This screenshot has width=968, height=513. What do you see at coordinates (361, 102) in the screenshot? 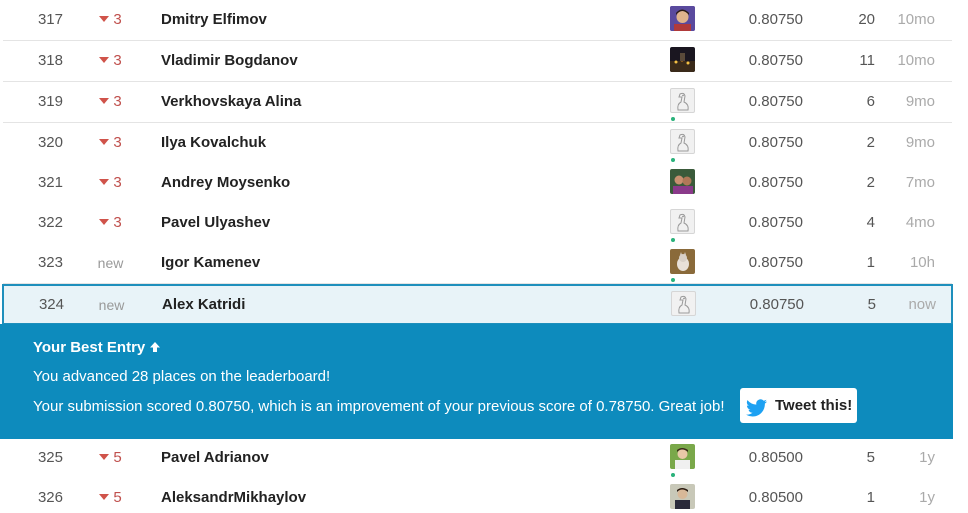
I see `team-name: Verkhovskaya Alina` at bounding box center [361, 102].